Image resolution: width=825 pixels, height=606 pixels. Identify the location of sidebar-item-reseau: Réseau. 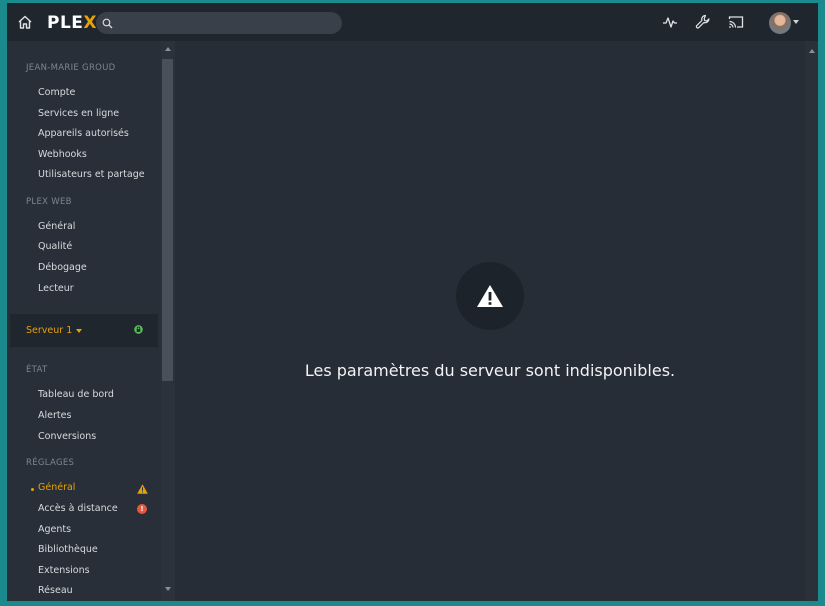
(55, 590).